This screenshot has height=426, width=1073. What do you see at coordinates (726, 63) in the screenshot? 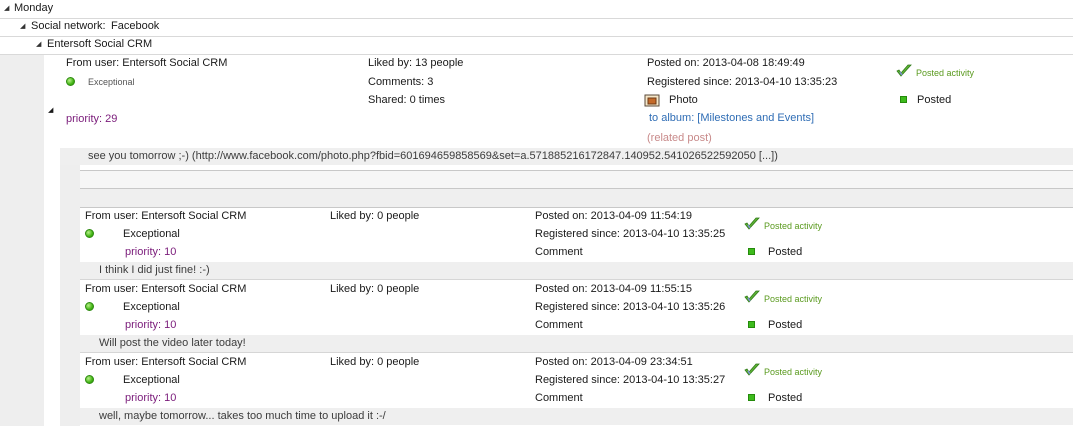
I see `parent-posted-on: Posted on: 2013-04-08 18:49:49` at bounding box center [726, 63].